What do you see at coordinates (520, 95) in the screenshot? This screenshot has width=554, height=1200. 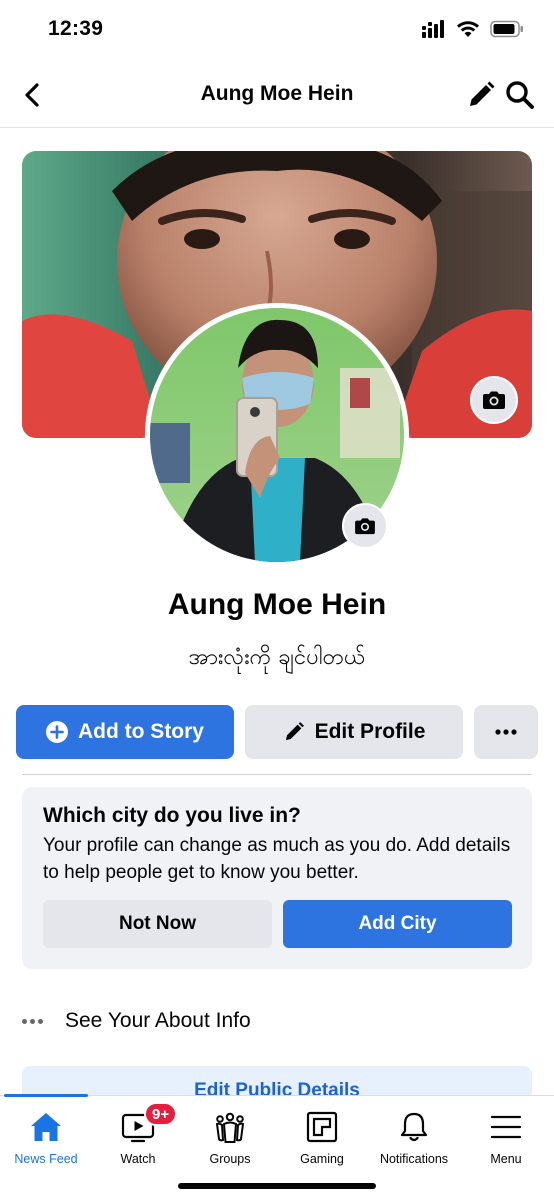 I see `search-icon` at bounding box center [520, 95].